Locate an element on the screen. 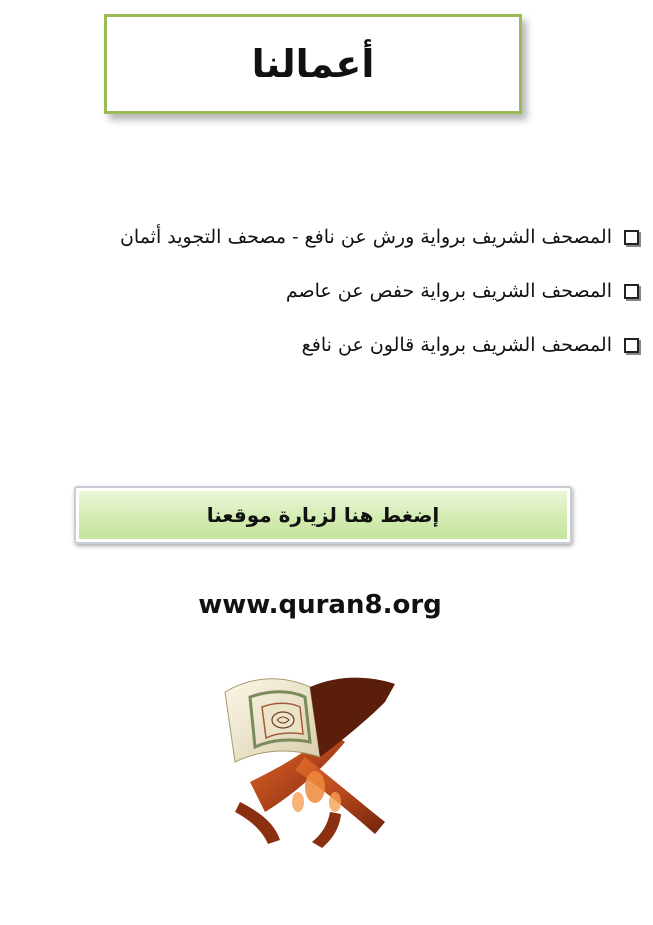  page-title: أعمالنا is located at coordinates (313, 64).